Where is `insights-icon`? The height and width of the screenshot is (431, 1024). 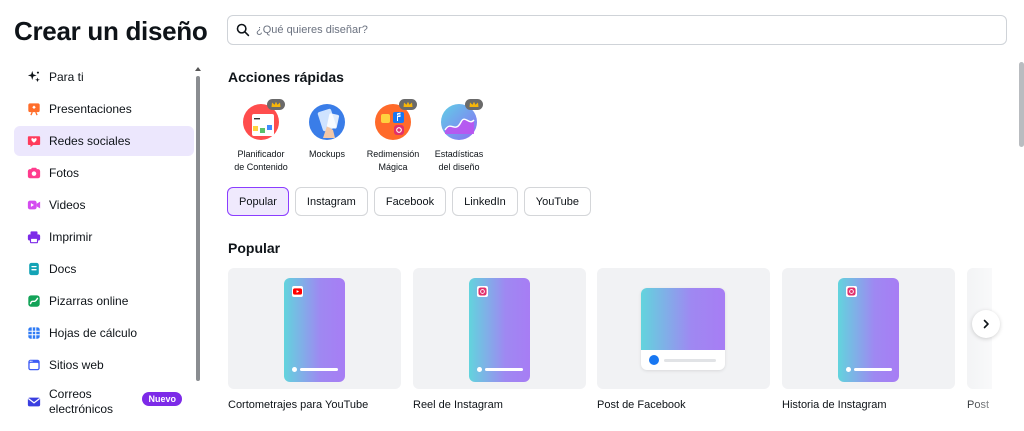
insights-icon is located at coordinates (462, 119).